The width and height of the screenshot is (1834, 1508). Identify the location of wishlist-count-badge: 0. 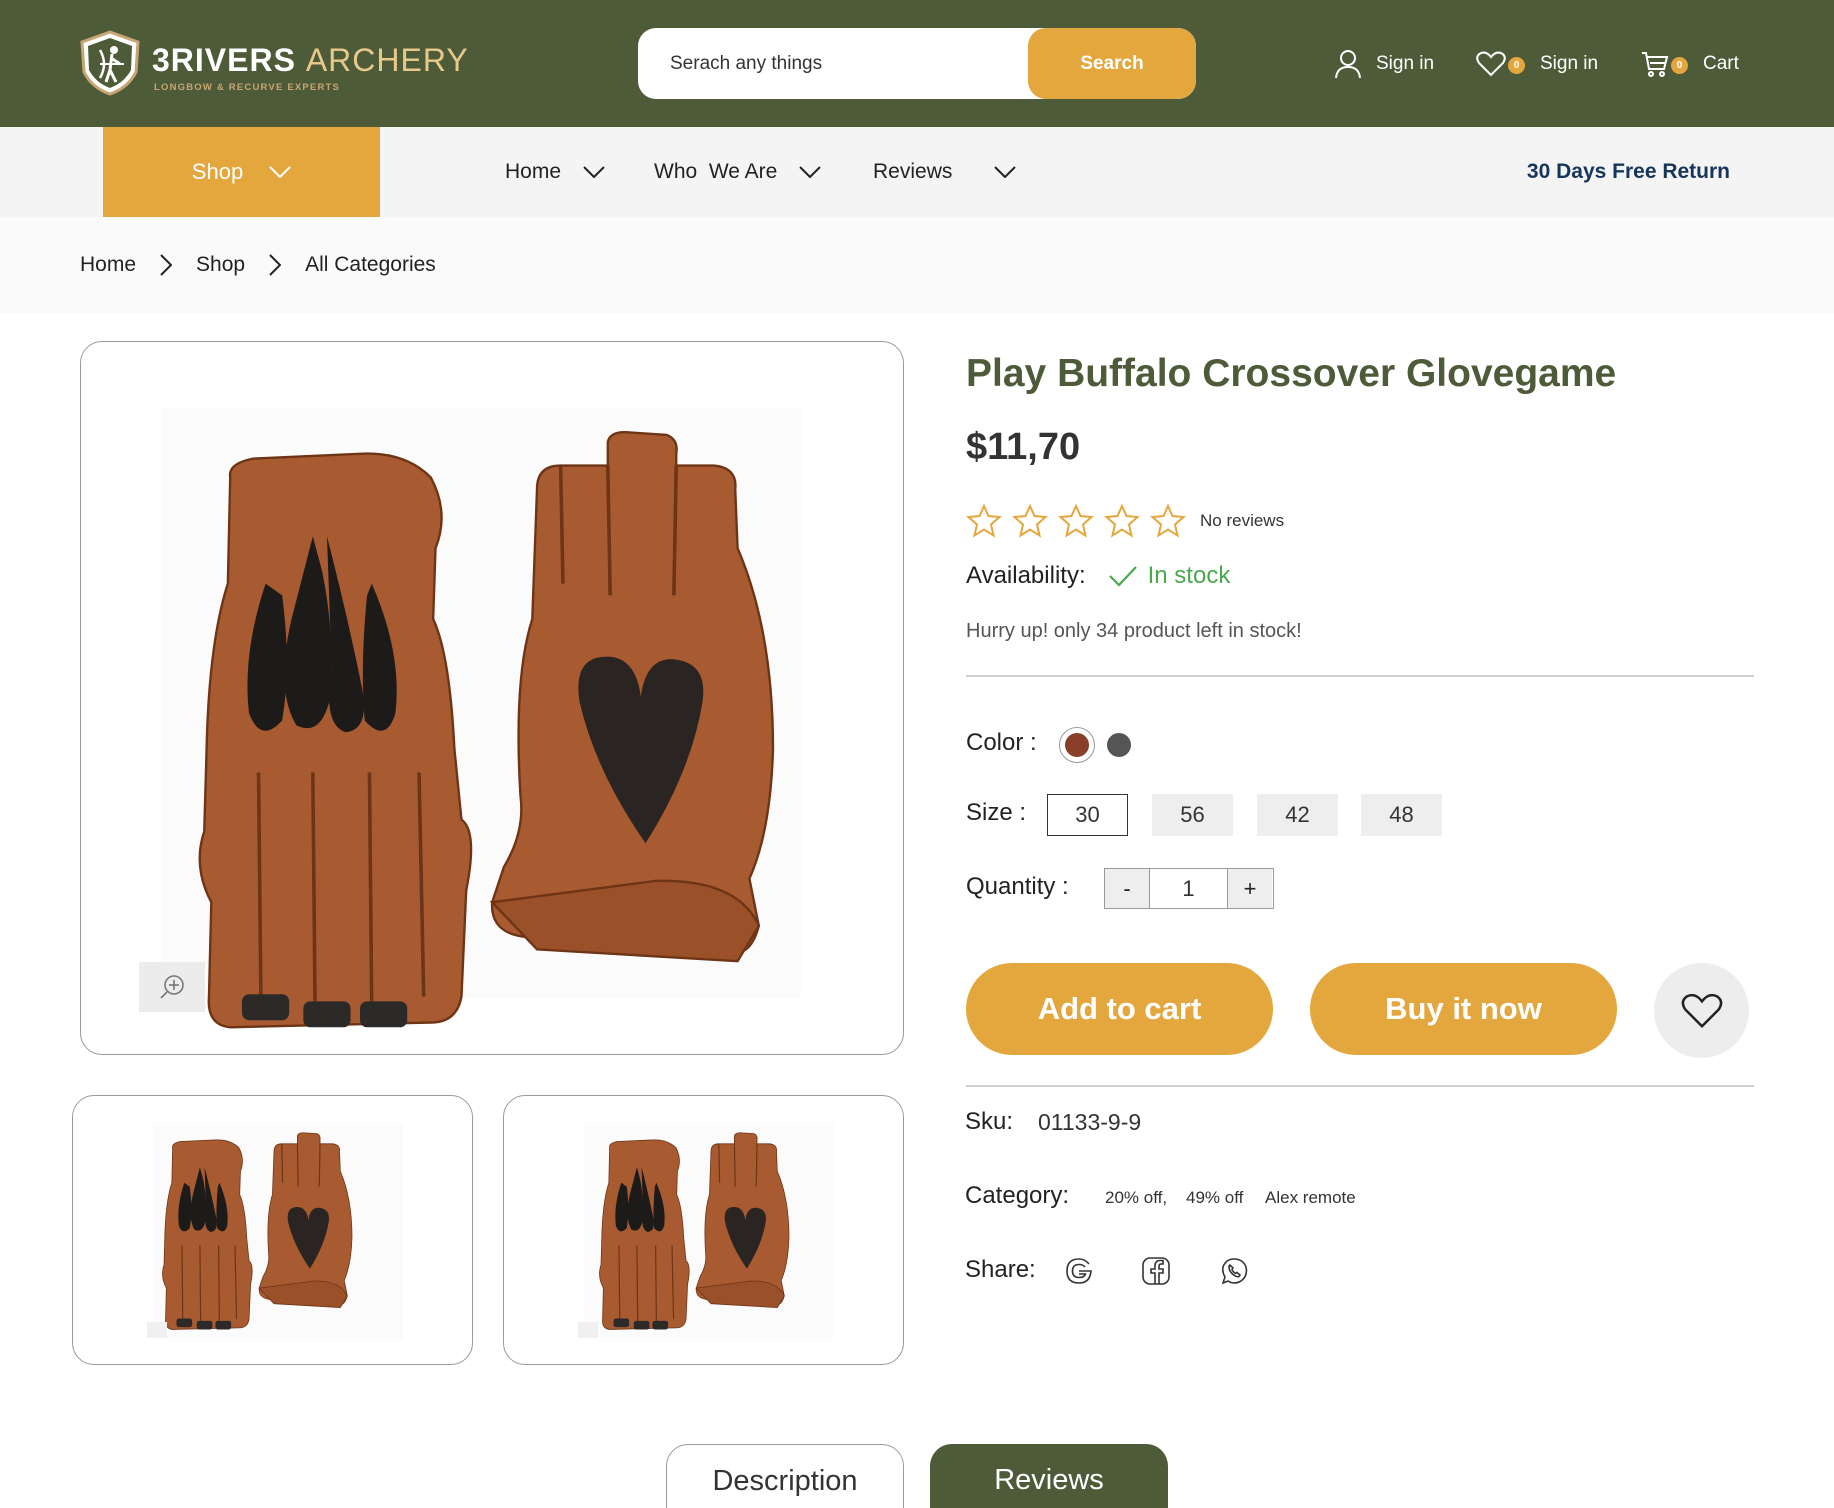
(1516, 65).